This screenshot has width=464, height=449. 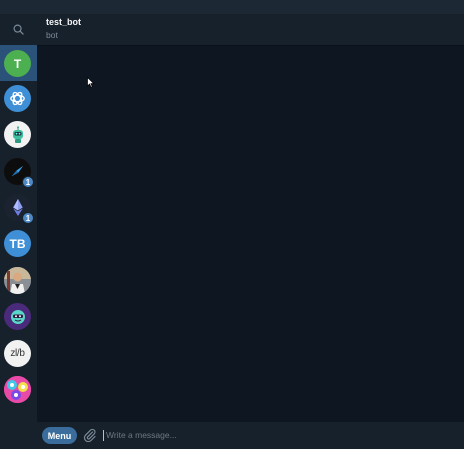 I want to click on chat-item-zlib: zl/b, so click(x=17, y=353).